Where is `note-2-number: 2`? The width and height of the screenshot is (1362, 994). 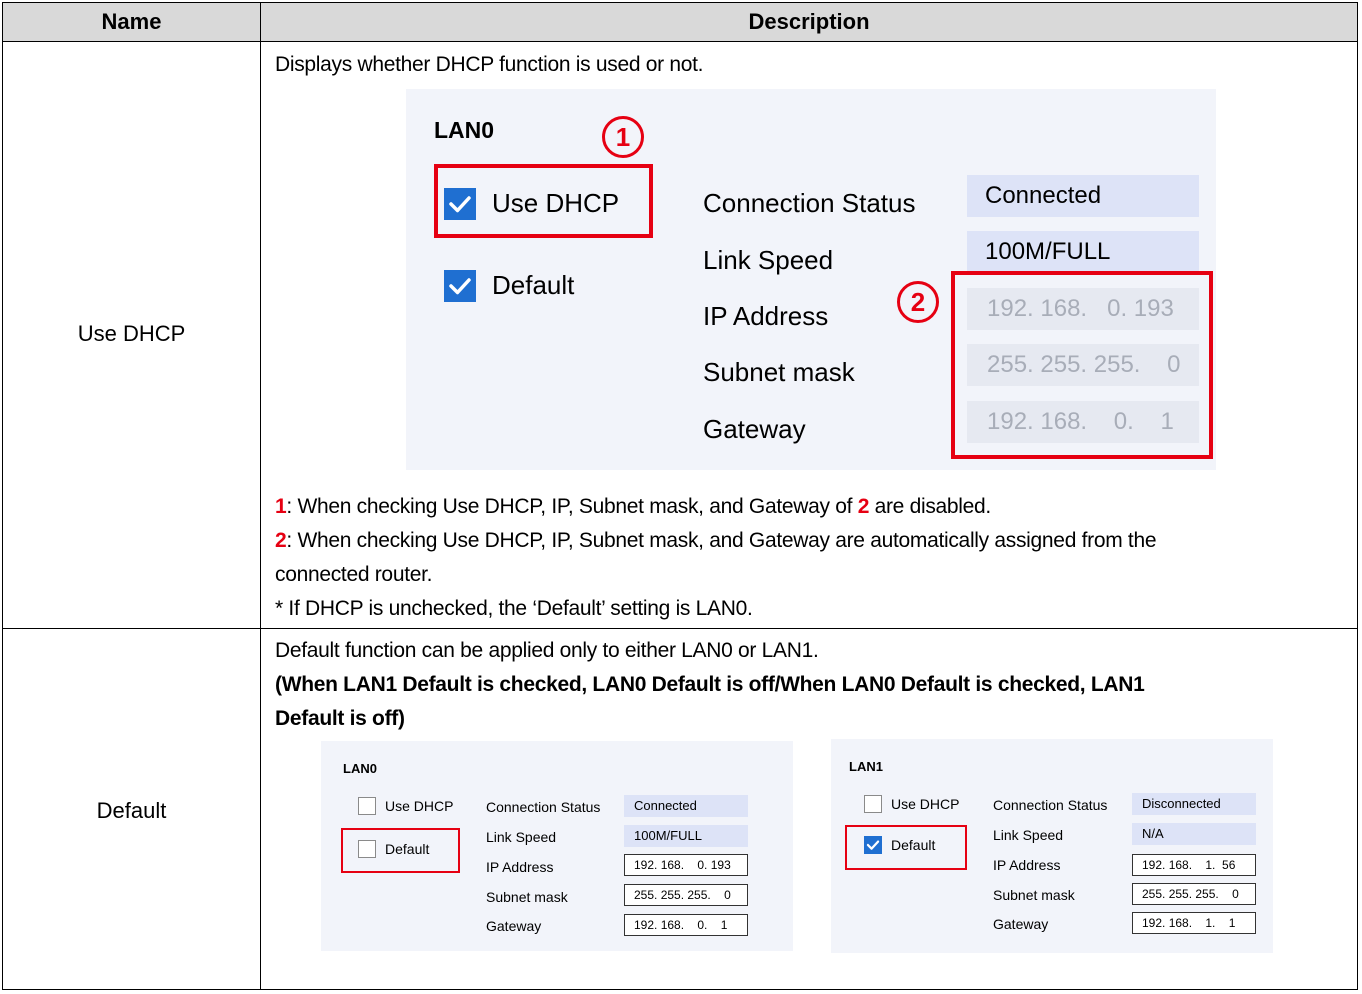 note-2-number: 2 is located at coordinates (281, 540).